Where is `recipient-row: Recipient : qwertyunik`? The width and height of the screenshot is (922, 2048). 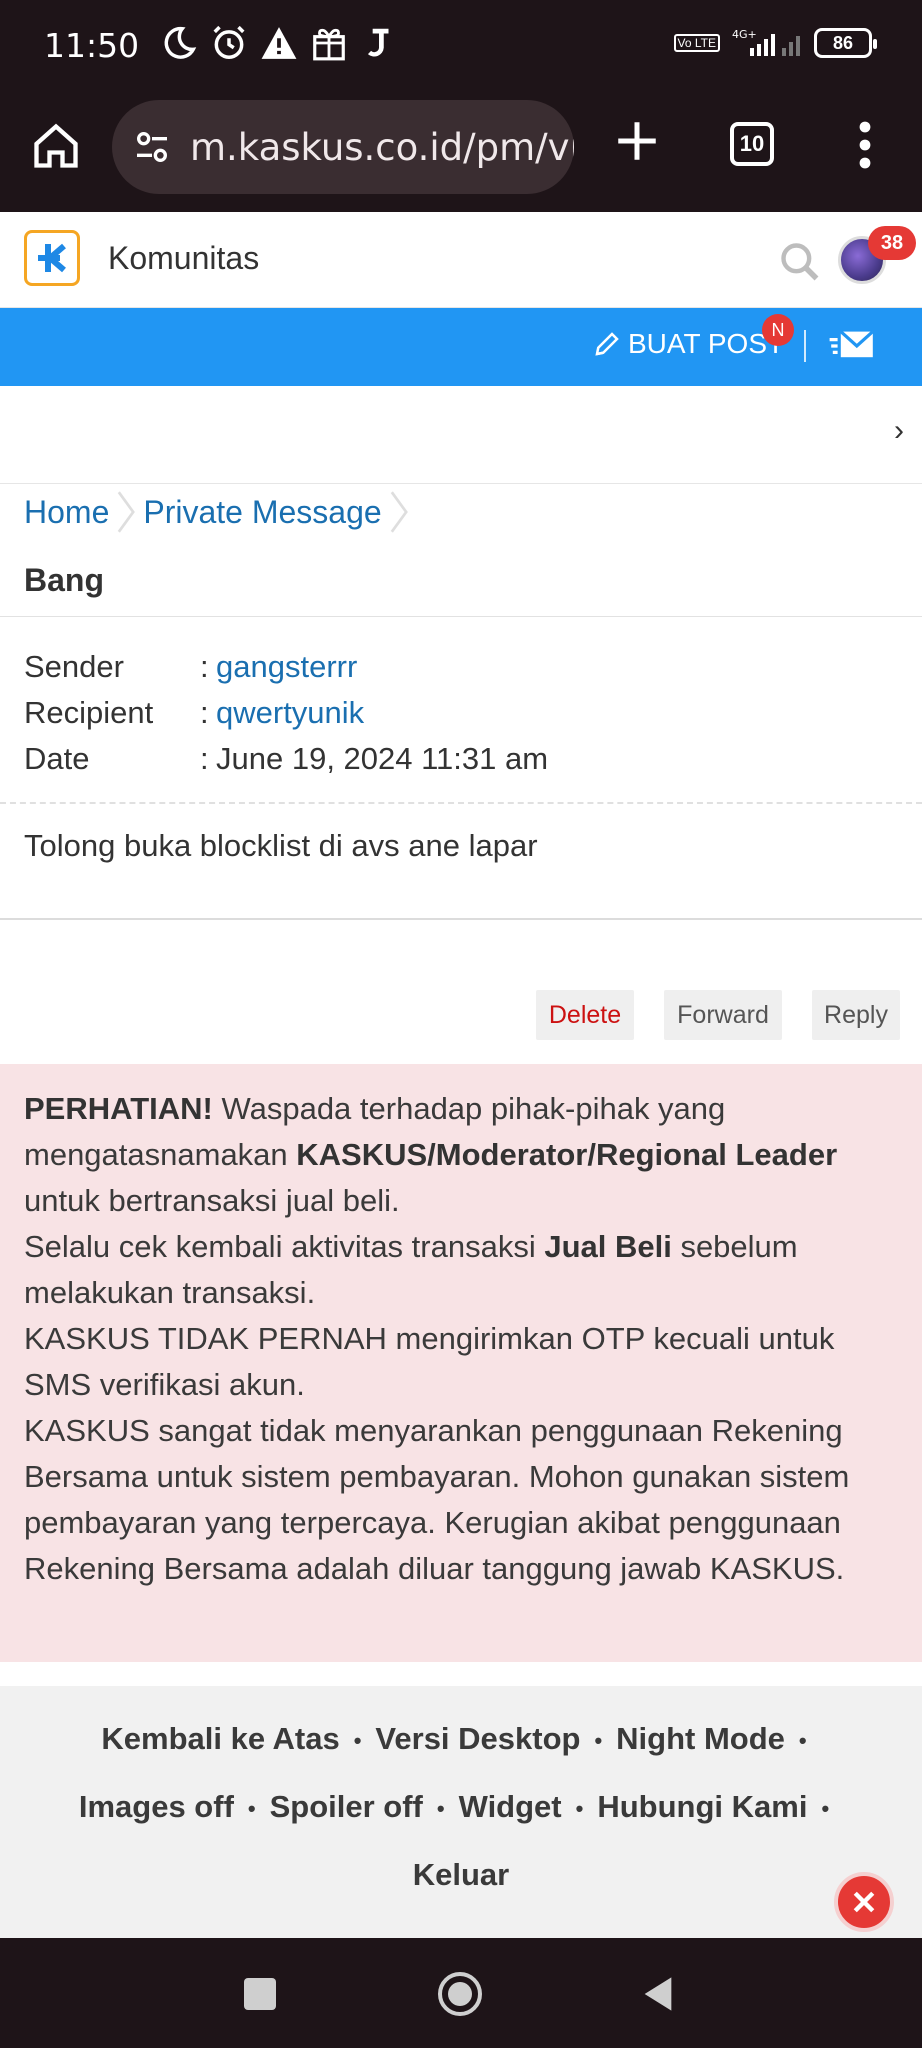 recipient-row: Recipient : qwertyunik is located at coordinates (286, 713).